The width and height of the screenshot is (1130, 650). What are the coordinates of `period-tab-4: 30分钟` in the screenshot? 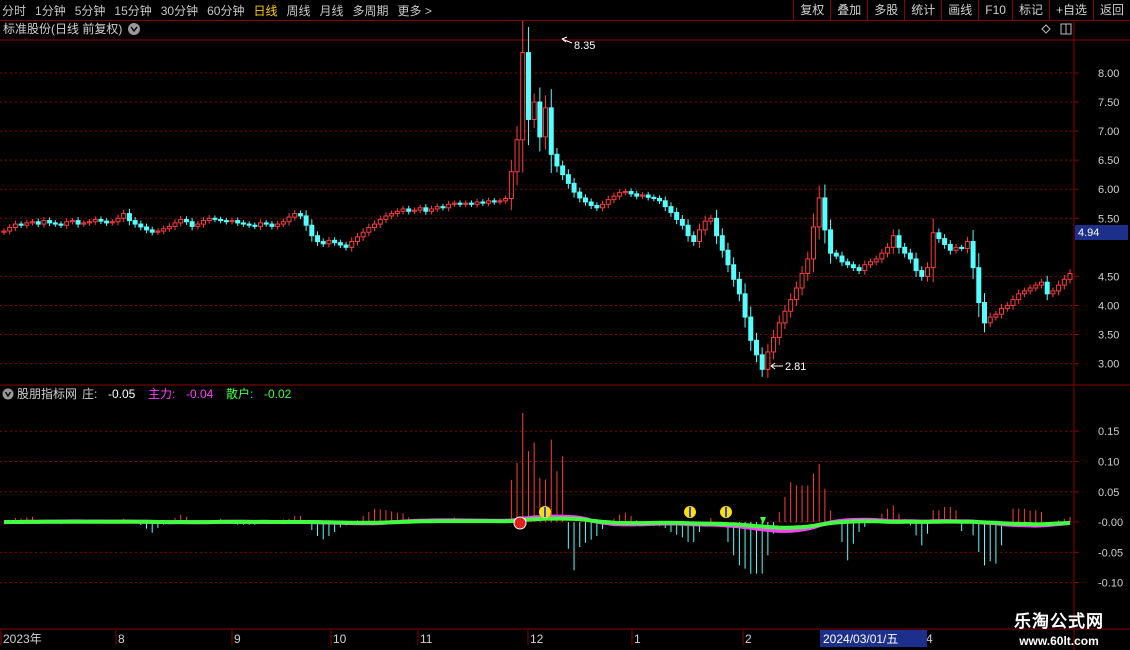 It's located at (179, 10).